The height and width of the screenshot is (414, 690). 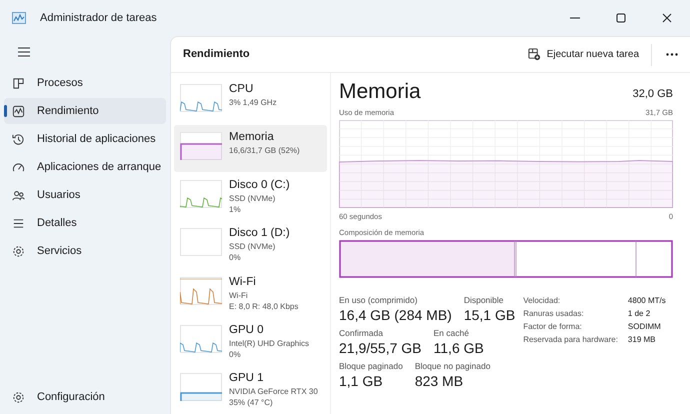 What do you see at coordinates (621, 18) in the screenshot?
I see `maximize-icon` at bounding box center [621, 18].